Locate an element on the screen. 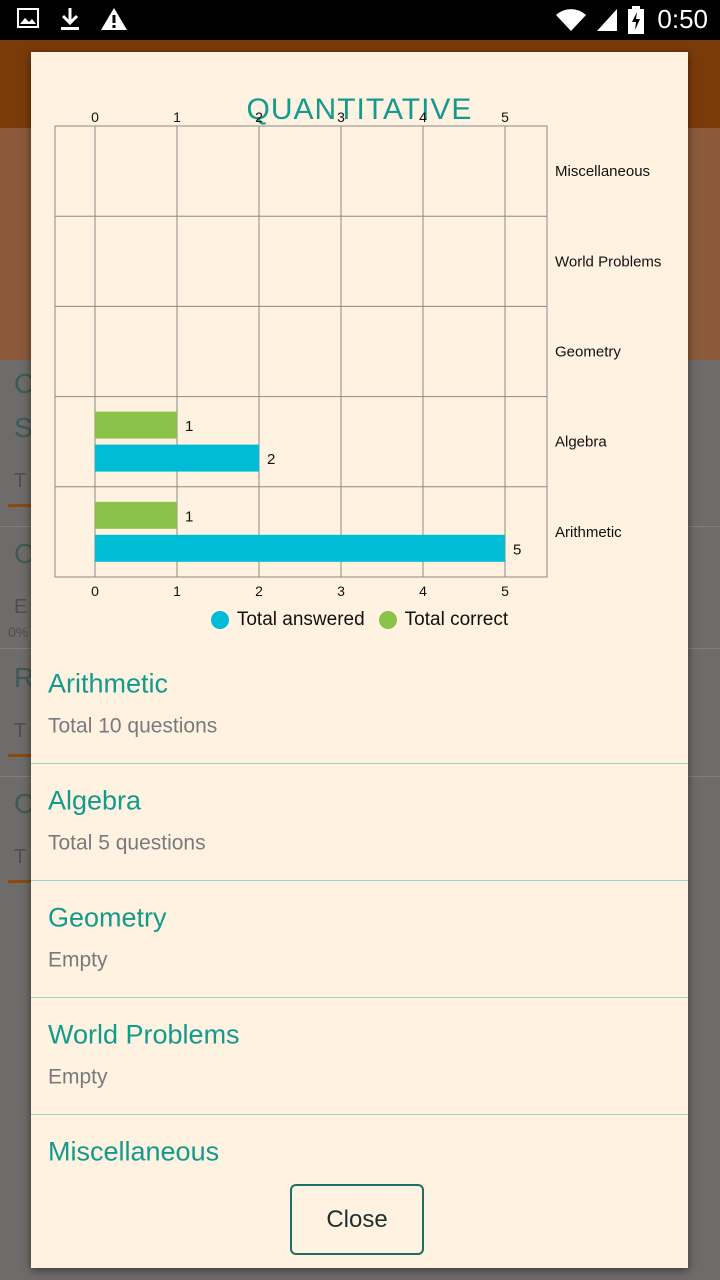 This screenshot has height=1280, width=720. y-category-label: World Problems is located at coordinates (608, 261).